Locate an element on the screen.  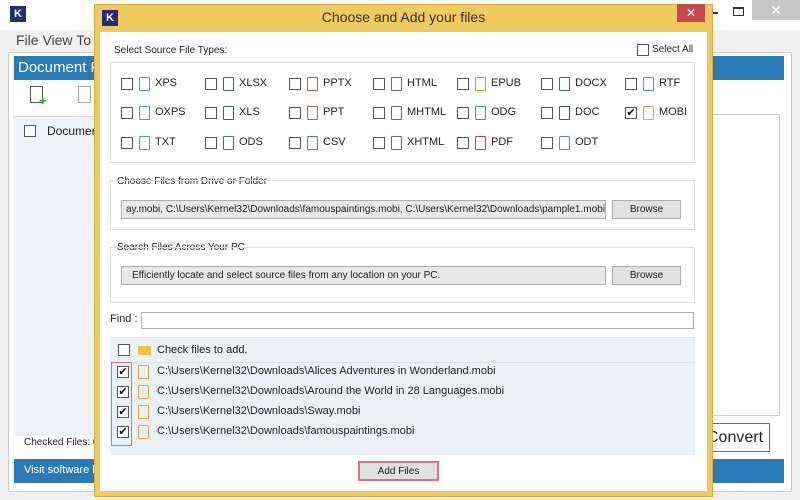
type-checkbox-xls is located at coordinates (211, 113).